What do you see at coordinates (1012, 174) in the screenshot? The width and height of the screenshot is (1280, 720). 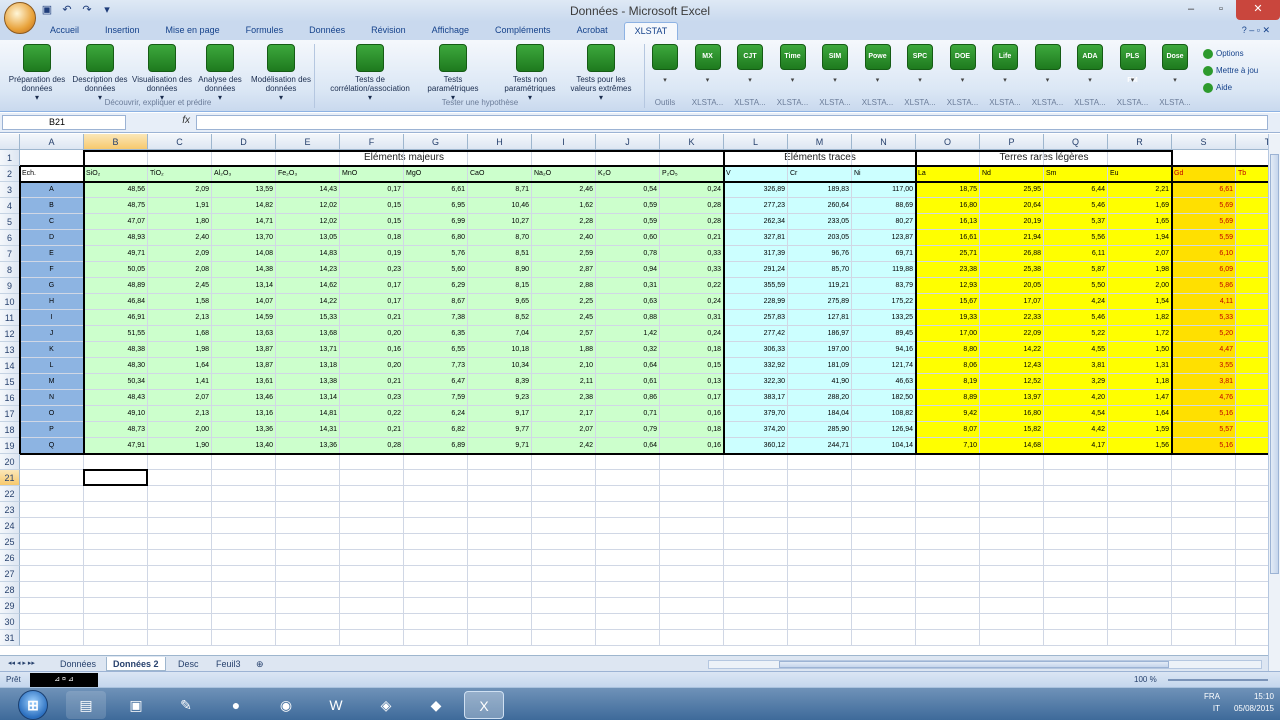 I see `header-cell: Nd` at bounding box center [1012, 174].